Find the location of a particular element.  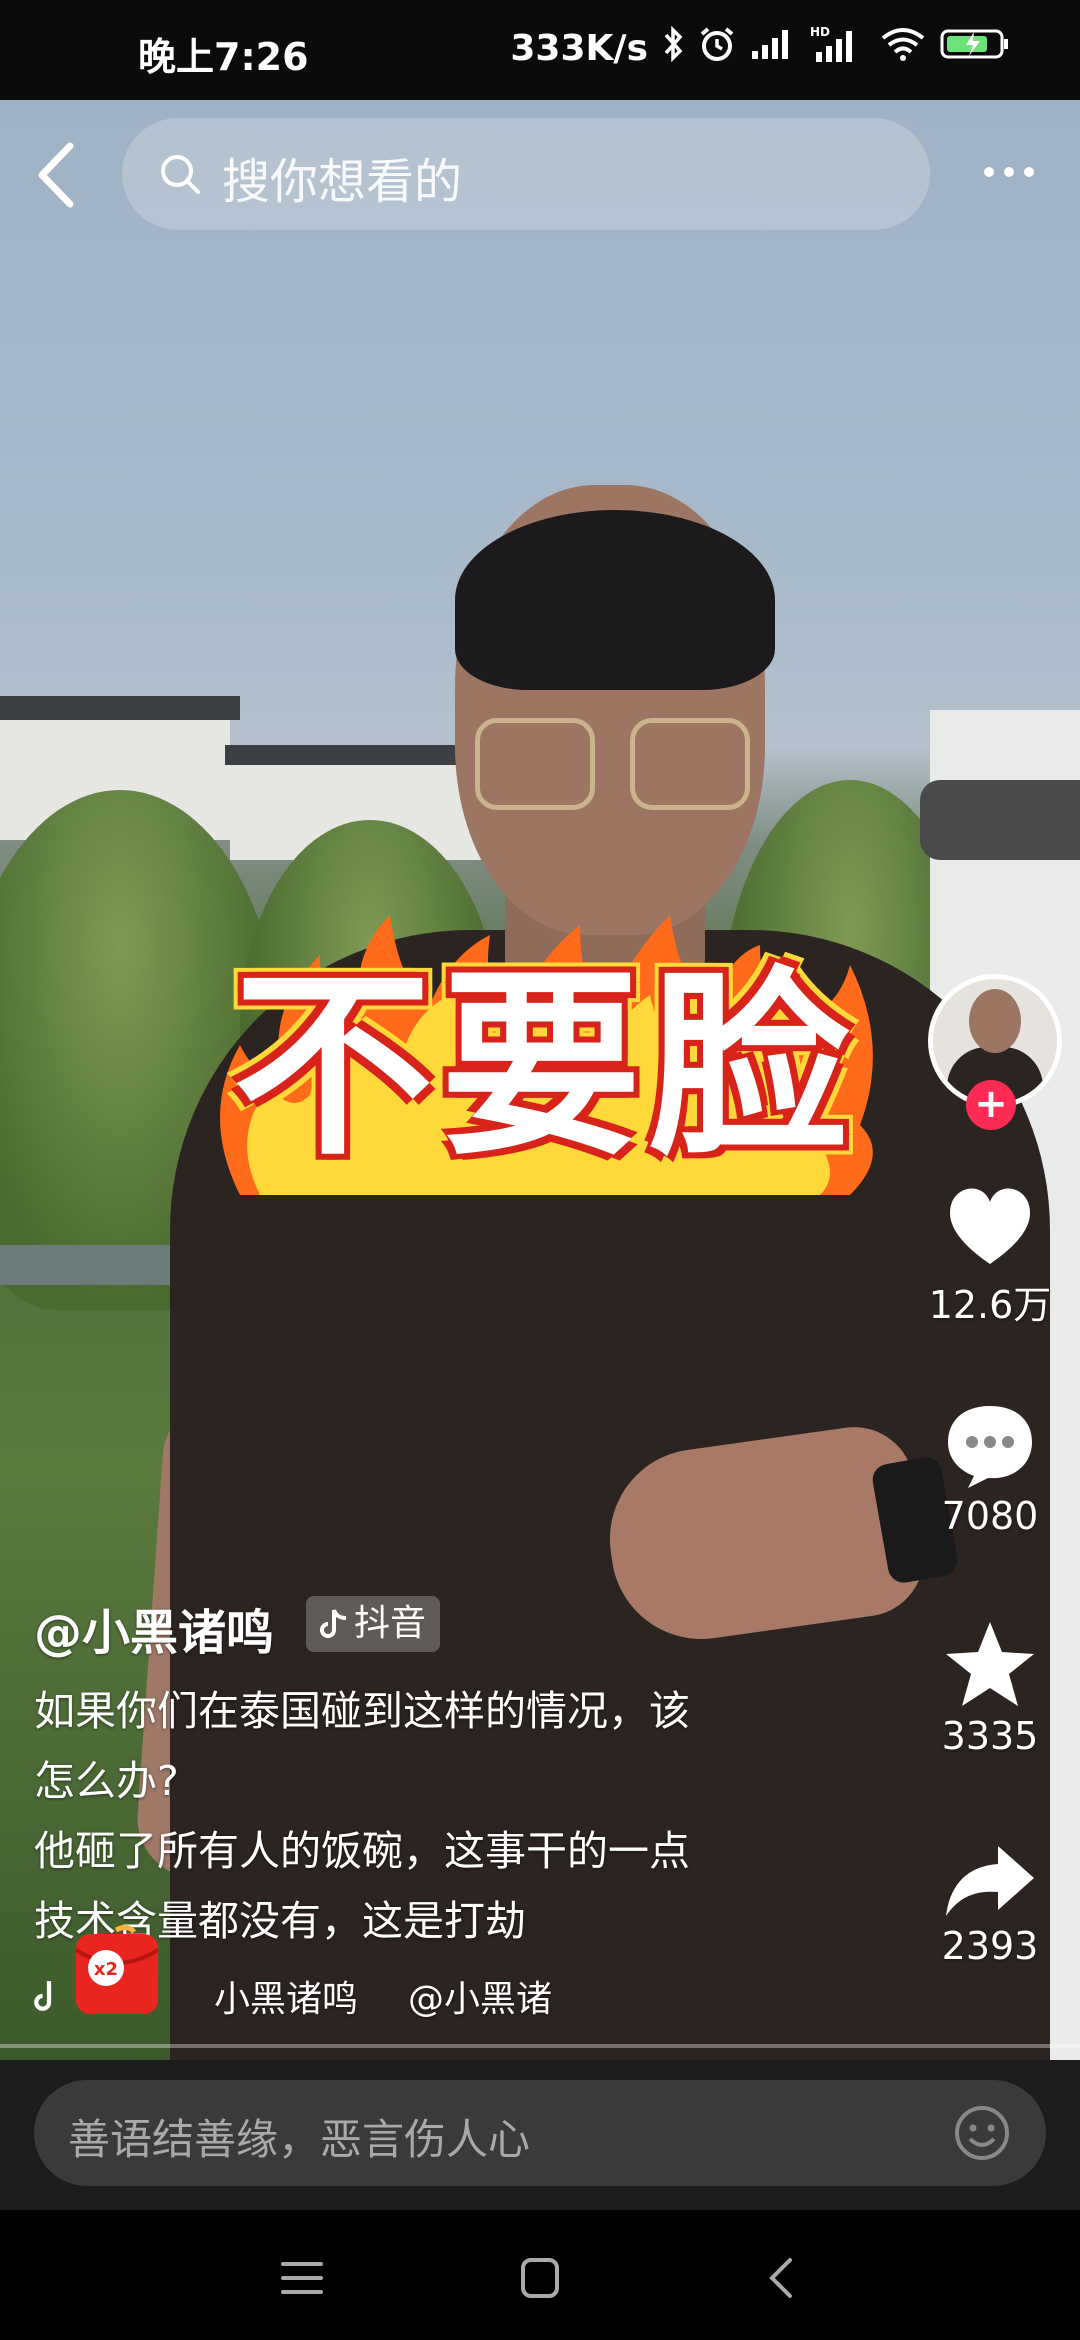

description-line: 他砸了所有人的饭碗，这事干的一点 is located at coordinates (362, 1851).